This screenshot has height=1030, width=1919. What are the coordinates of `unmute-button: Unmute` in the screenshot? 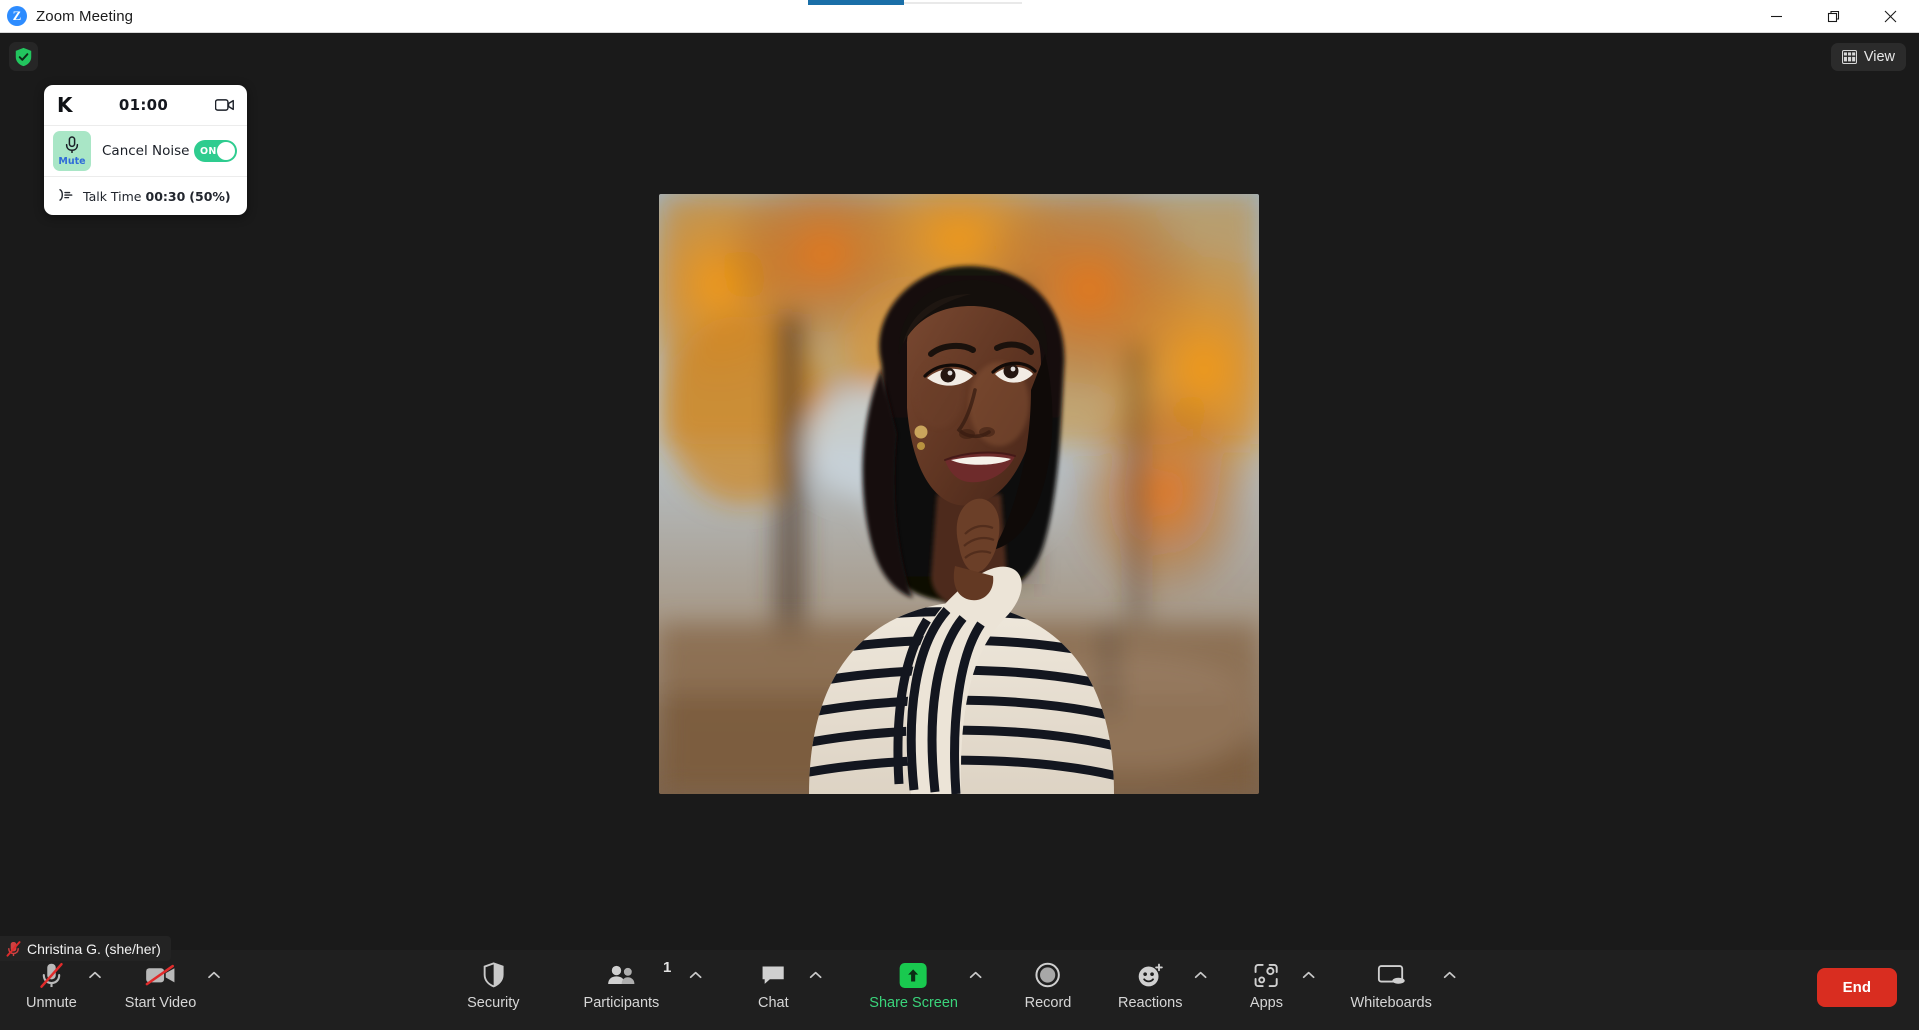 It's located at (51, 983).